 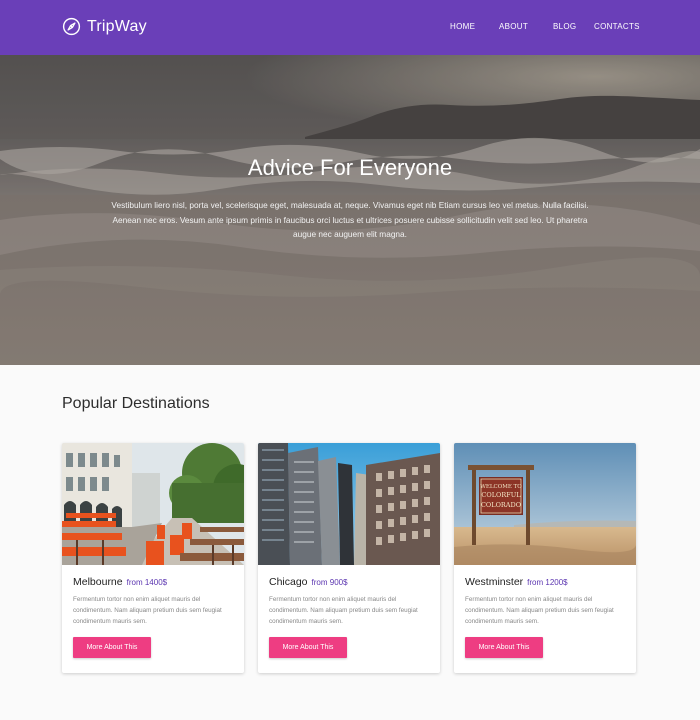 What do you see at coordinates (501, 487) in the screenshot?
I see `sign-line-1: WELCOME TO` at bounding box center [501, 487].